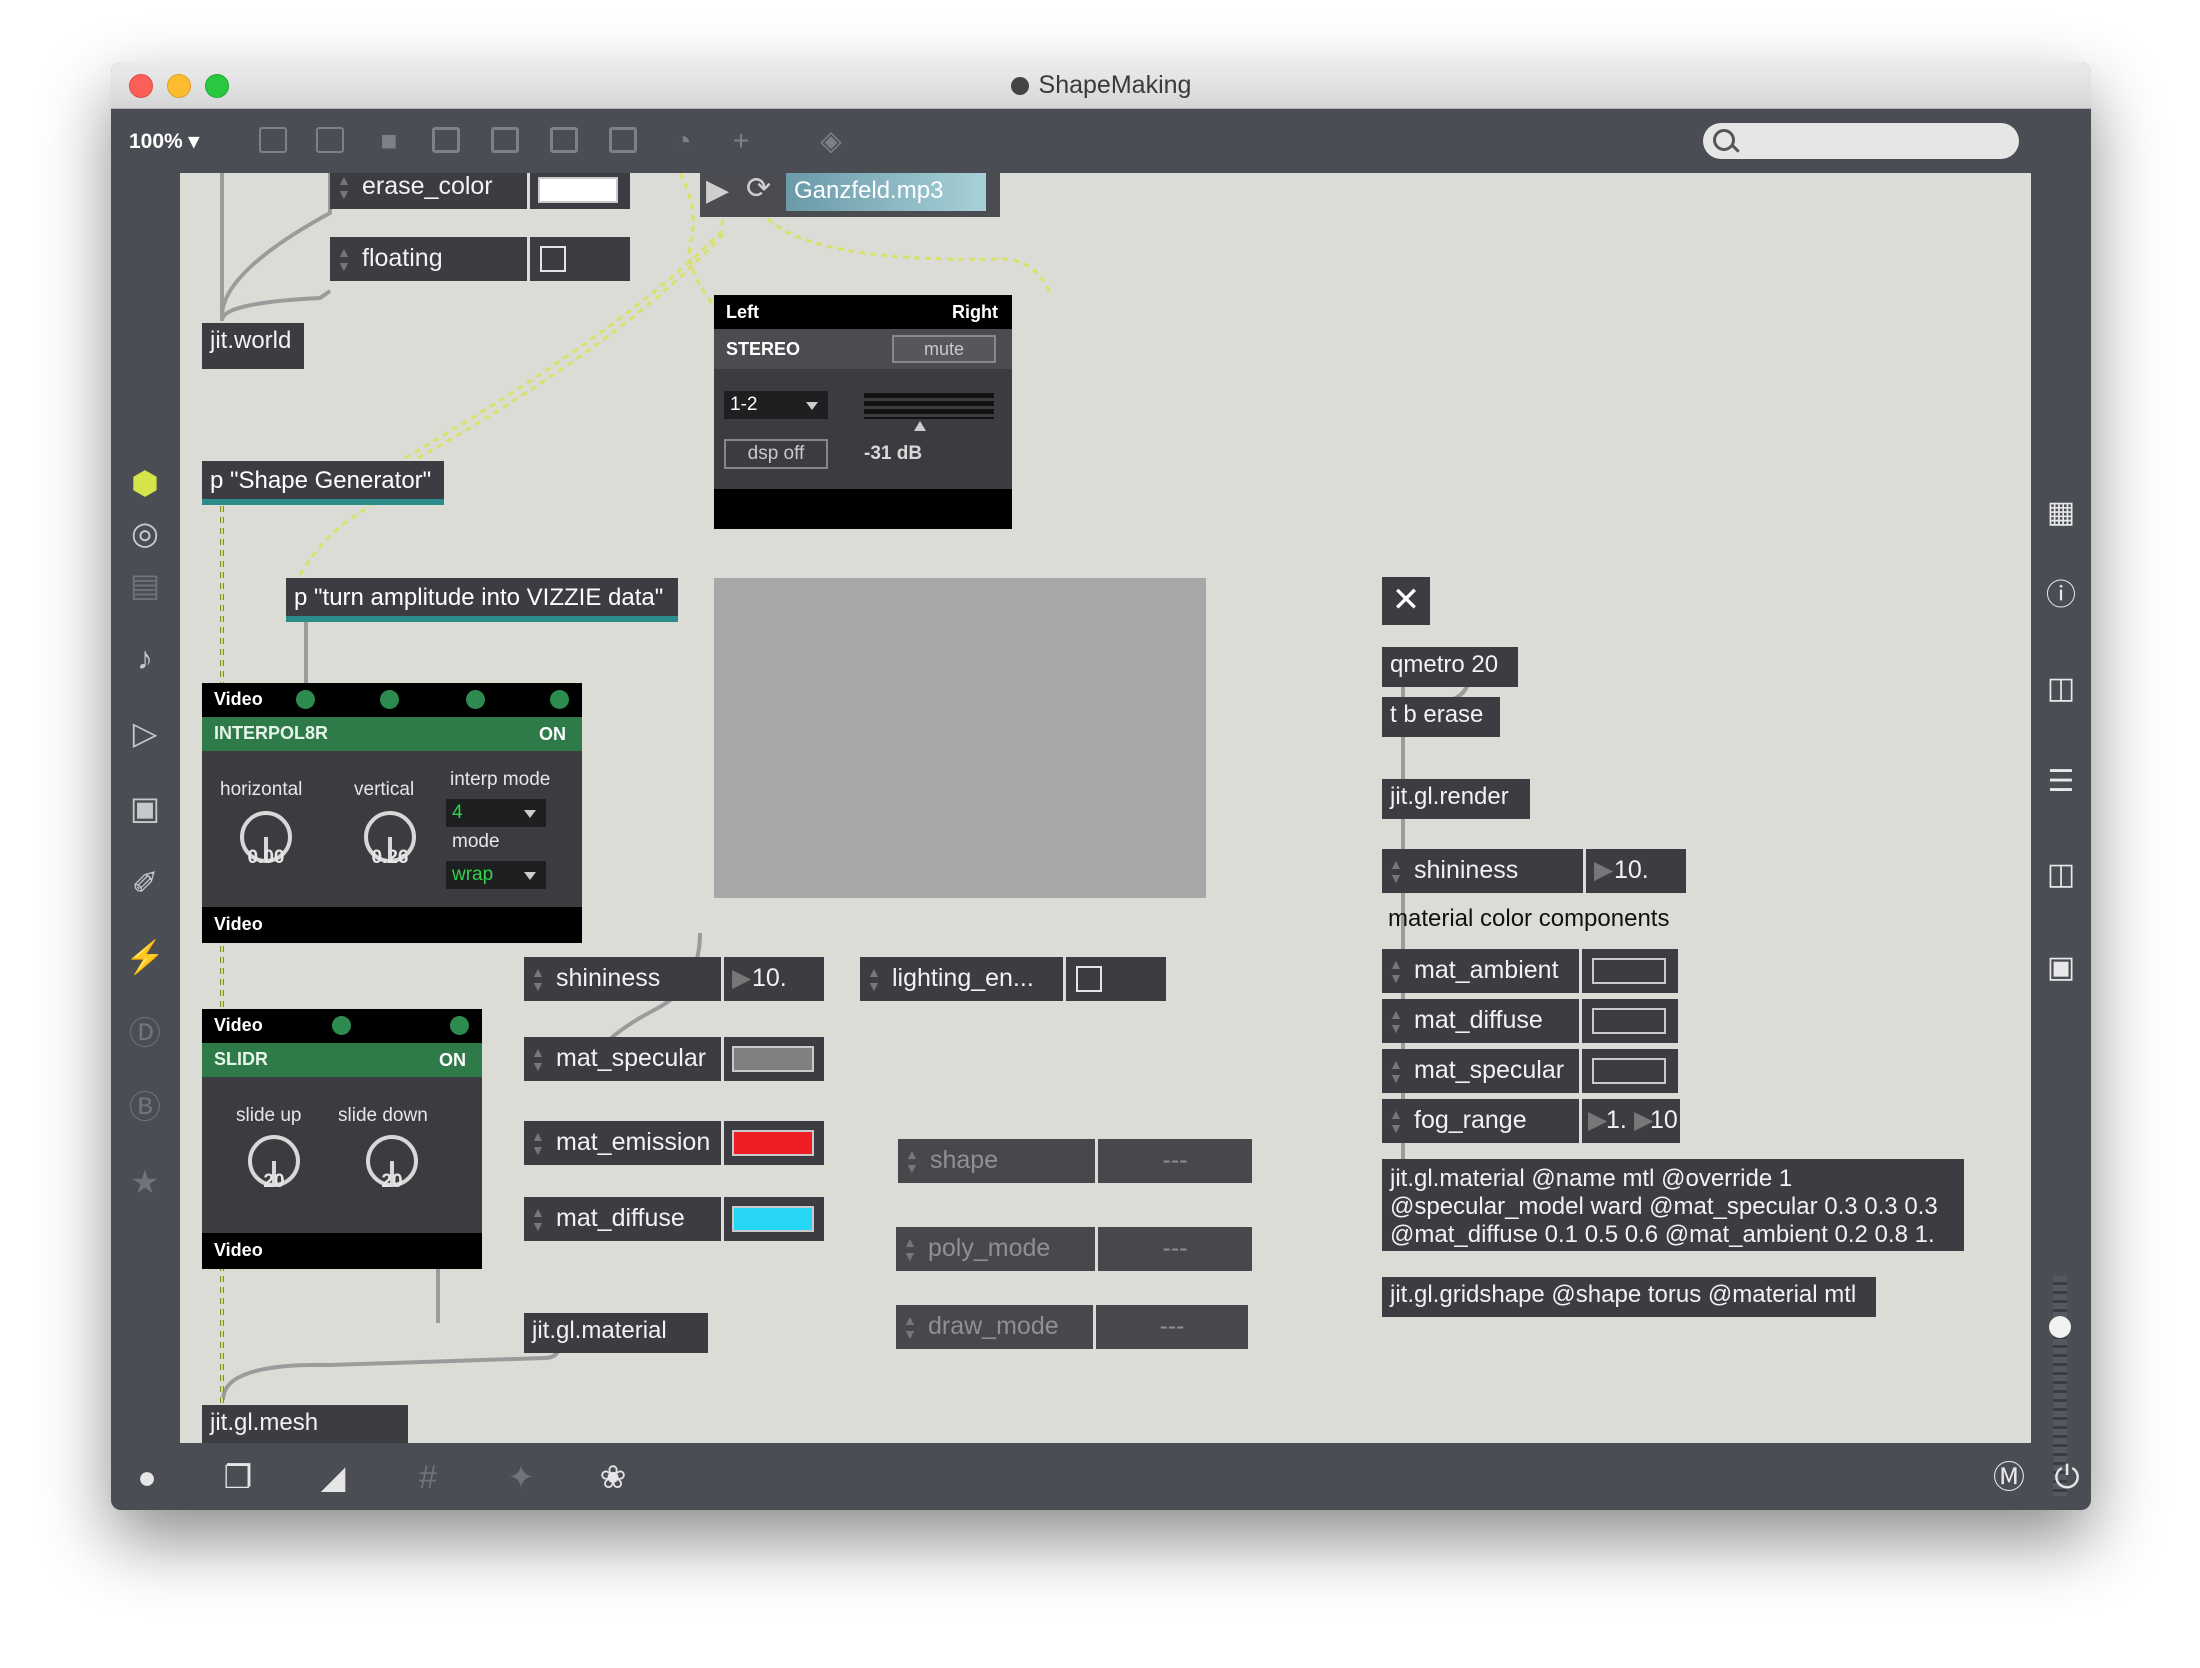  What do you see at coordinates (1636, 871) in the screenshot?
I see `right-shininess-number: ▶ 10.` at bounding box center [1636, 871].